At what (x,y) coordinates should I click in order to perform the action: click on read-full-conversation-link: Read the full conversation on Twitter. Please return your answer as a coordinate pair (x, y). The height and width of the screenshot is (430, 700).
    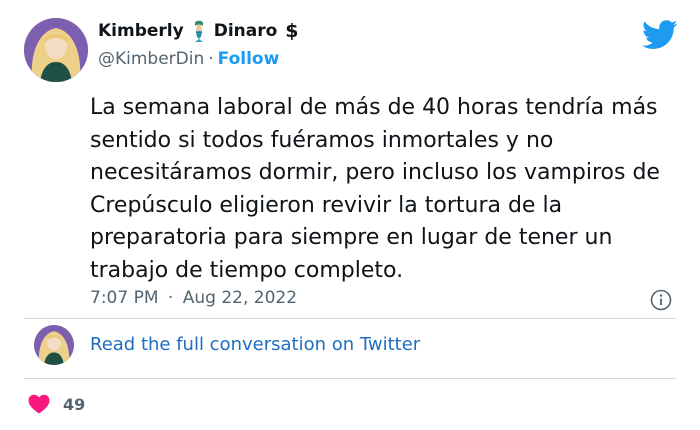
    Looking at the image, I should click on (255, 344).